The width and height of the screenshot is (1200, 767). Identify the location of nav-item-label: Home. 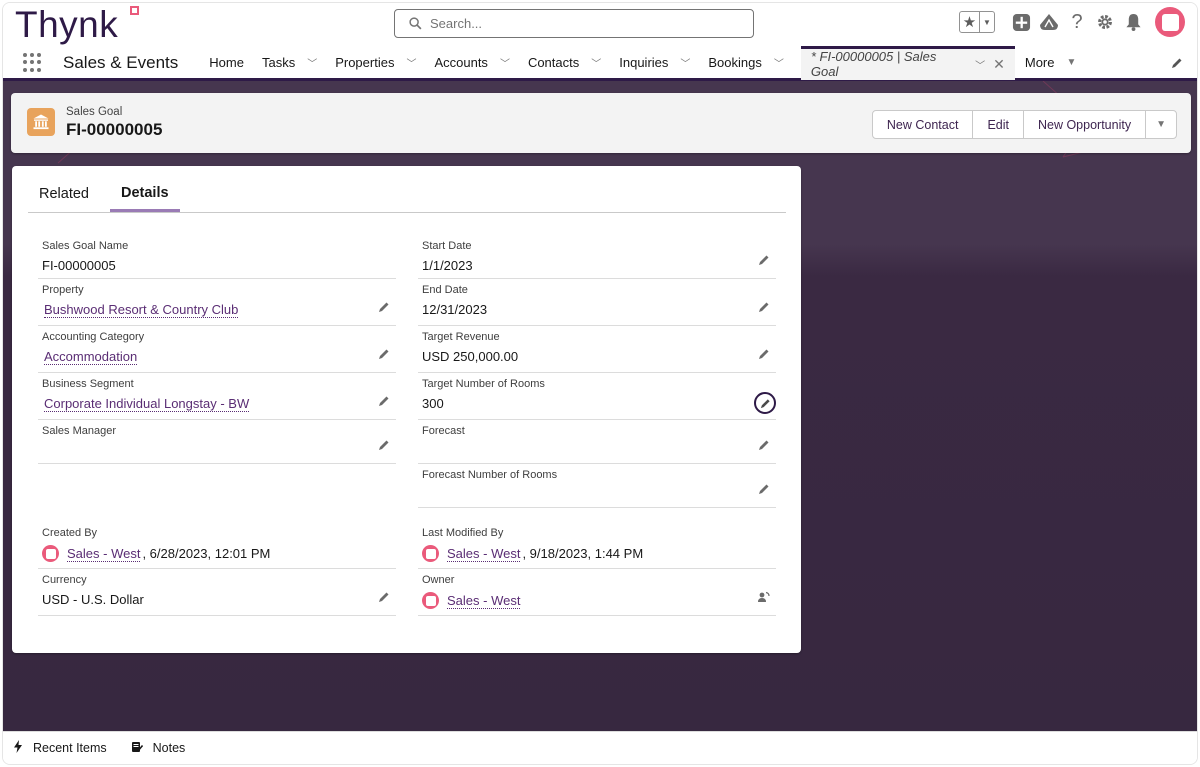
(226, 62).